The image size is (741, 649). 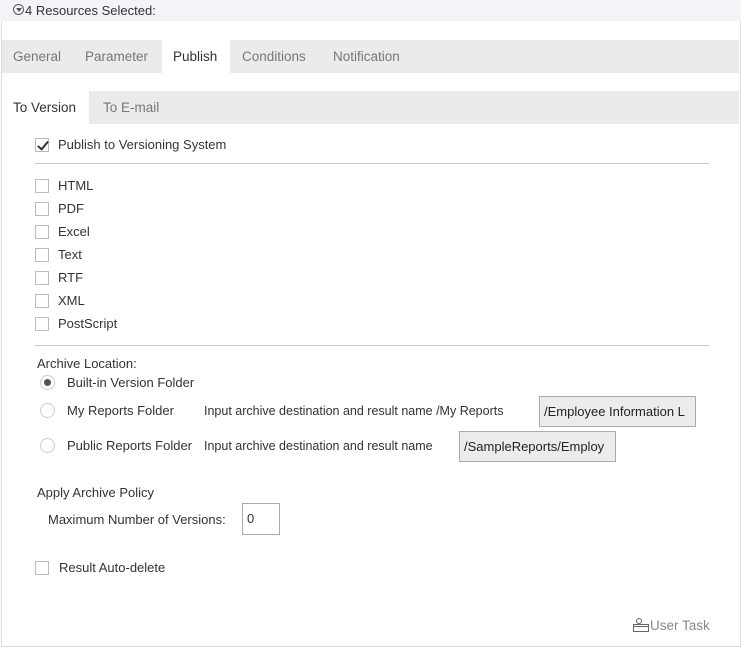 What do you see at coordinates (196, 56) in the screenshot?
I see `tab-publish: Publish` at bounding box center [196, 56].